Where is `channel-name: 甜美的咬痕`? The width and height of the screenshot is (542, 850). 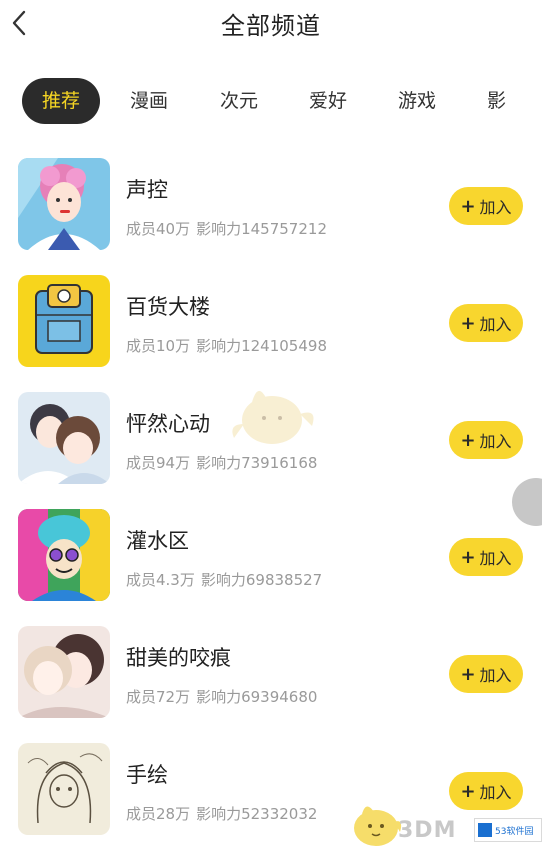
channel-name: 甜美的咬痕 is located at coordinates (178, 658).